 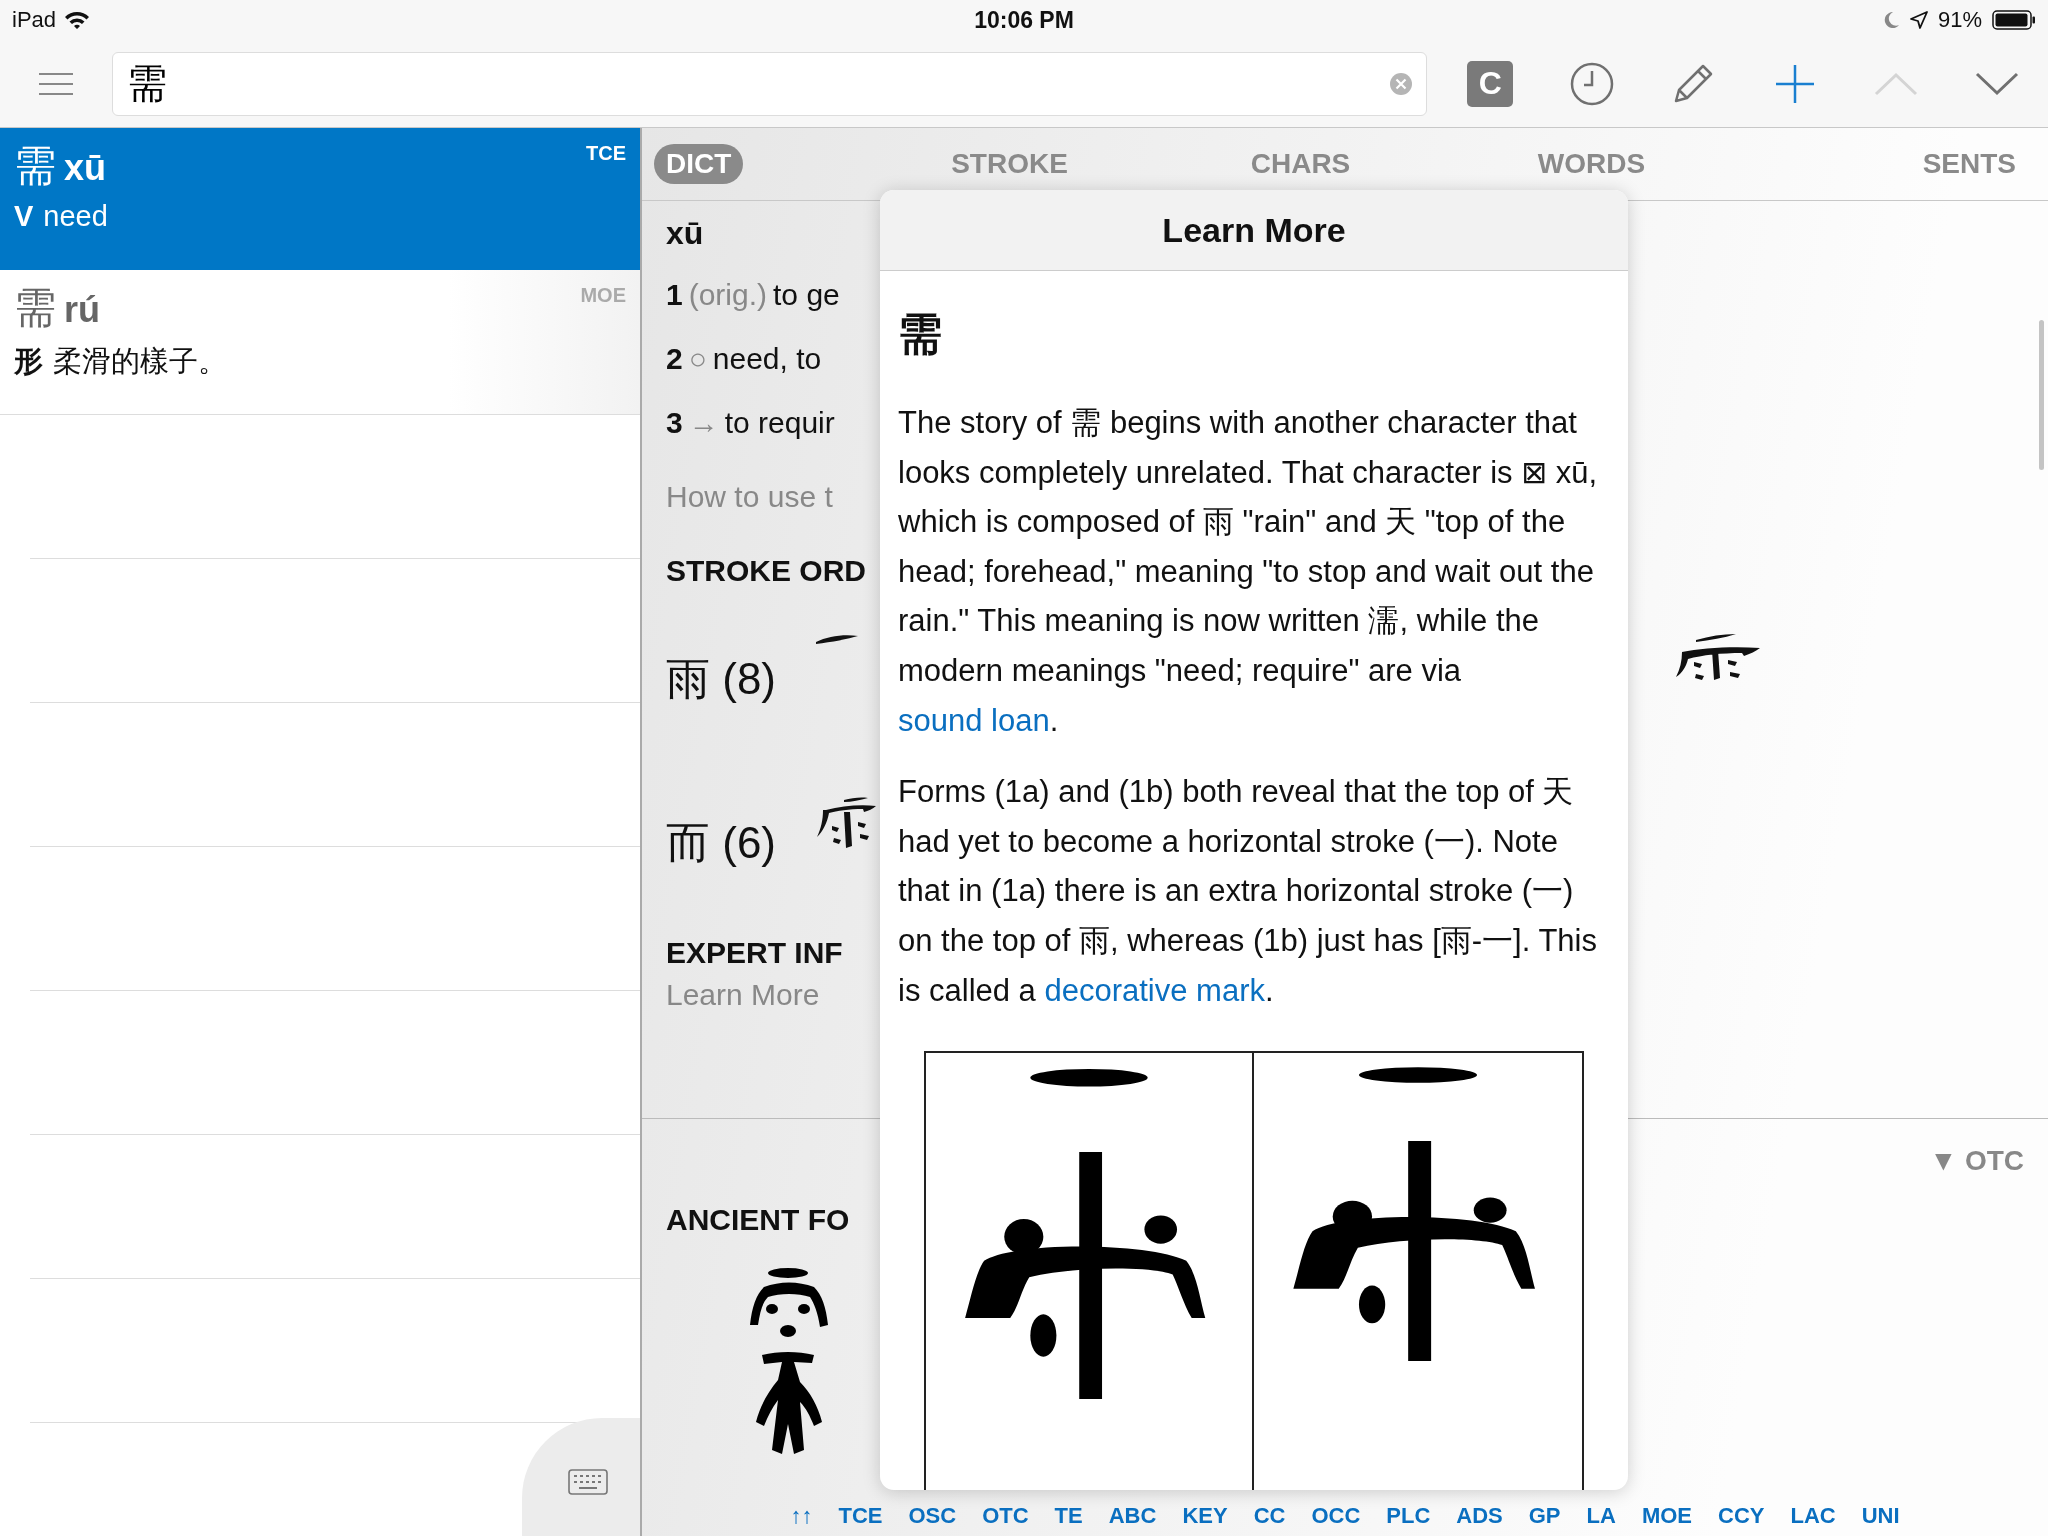 What do you see at coordinates (1891, 20) in the screenshot?
I see `moon-icon` at bounding box center [1891, 20].